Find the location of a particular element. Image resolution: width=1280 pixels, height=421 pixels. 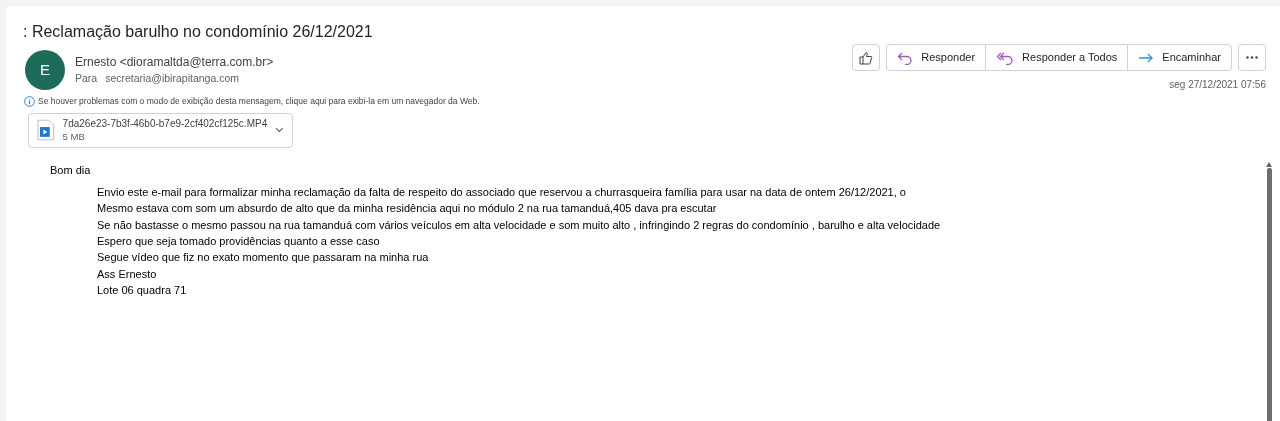

info-message: Se houver problemas com o modo de exibição desta mensagem, clique aqui para exibi-la em um navegador da Web. is located at coordinates (259, 101).